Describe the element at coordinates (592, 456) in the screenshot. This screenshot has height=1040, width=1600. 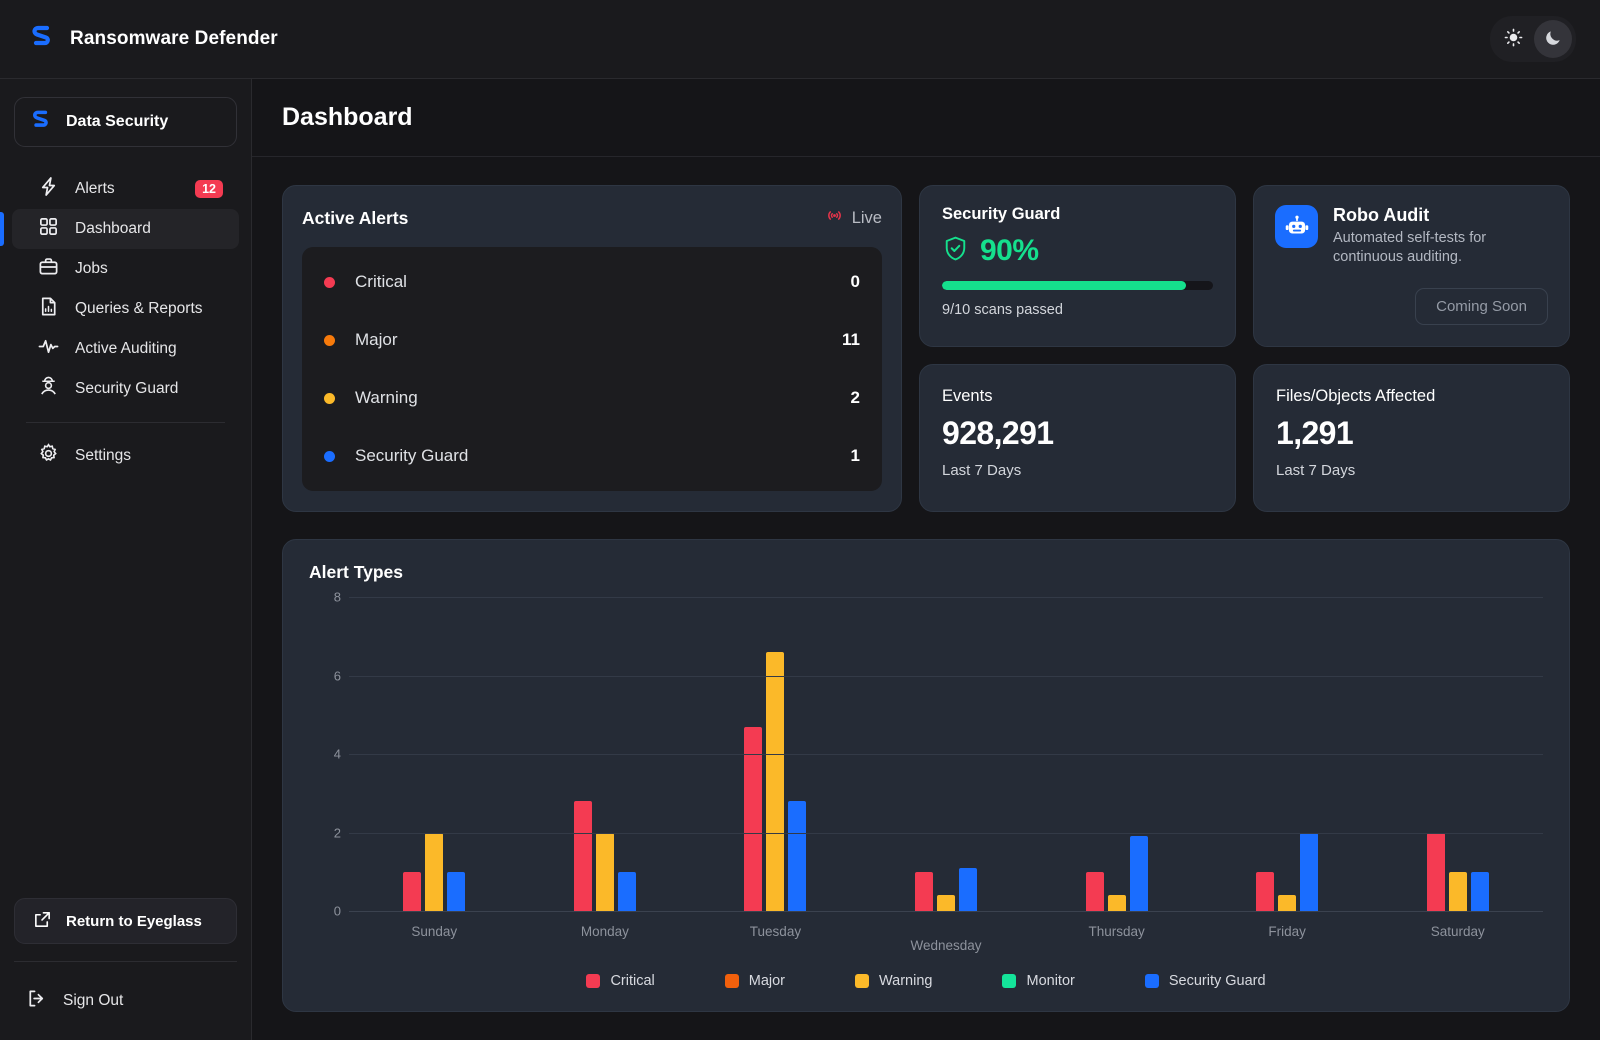
I see `alert-row: Security Guard 1` at that location.